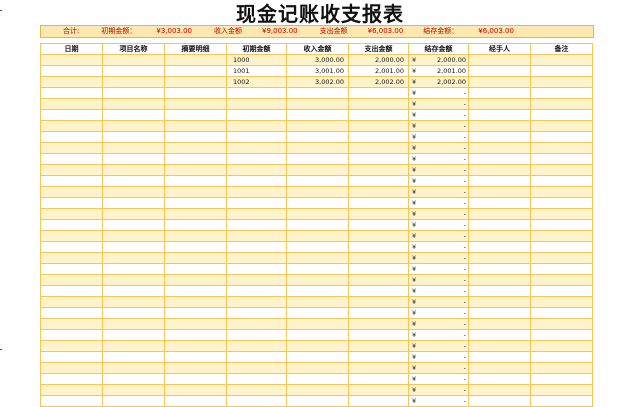 The image size is (640, 407). I want to click on cell-income: 3,002.00, so click(317, 82).